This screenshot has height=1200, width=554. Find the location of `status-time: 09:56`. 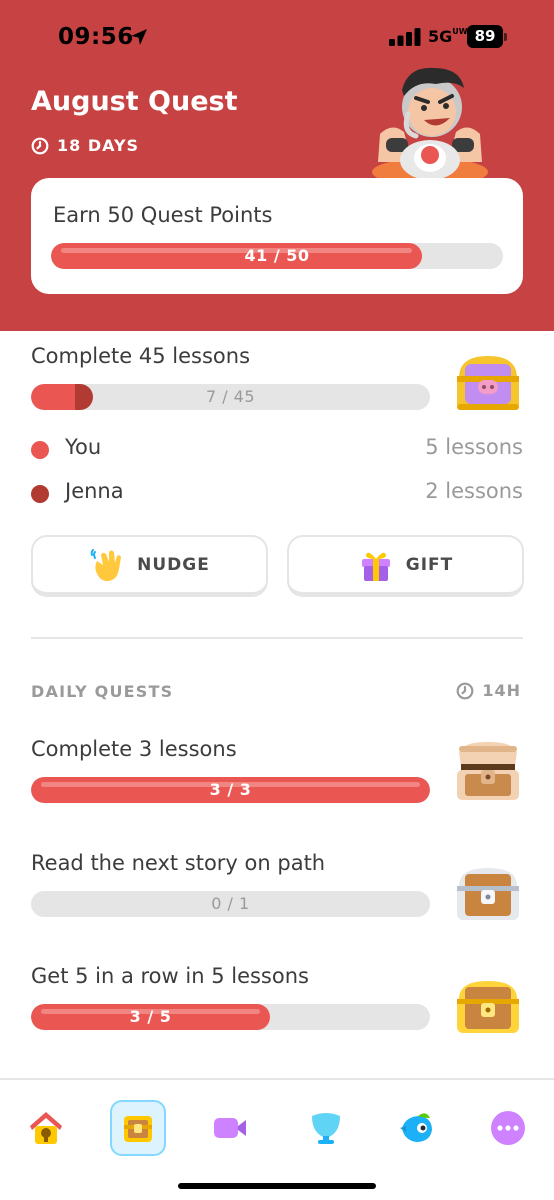

status-time: 09:56 is located at coordinates (96, 37).